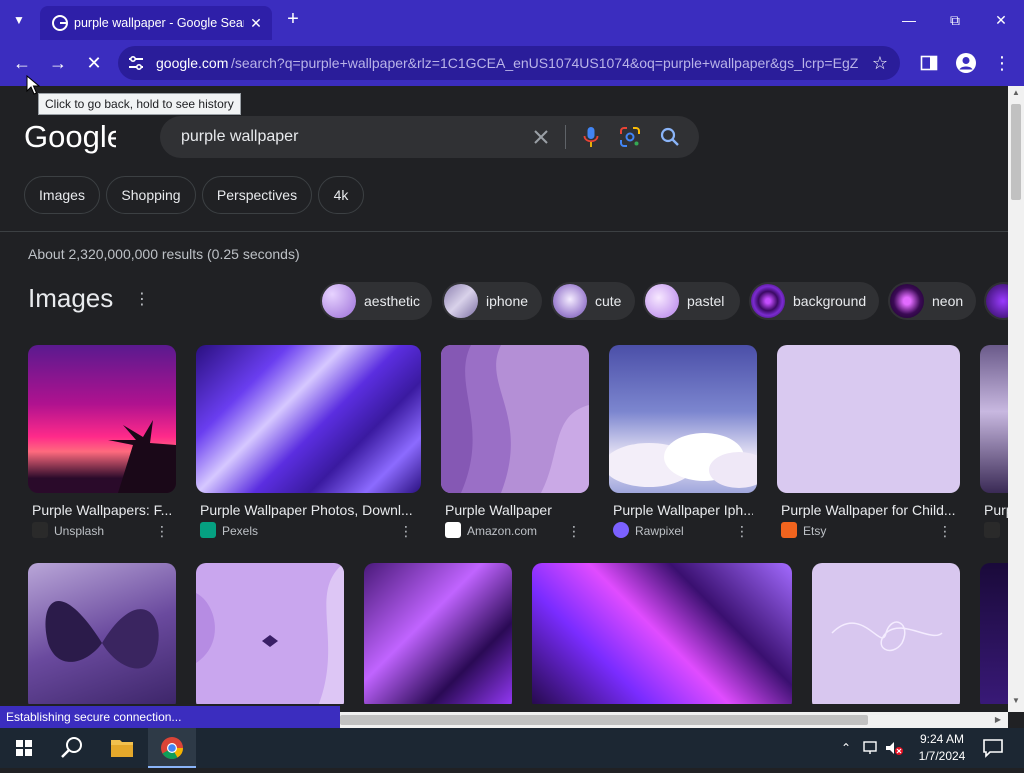 The image size is (1024, 773). Describe the element at coordinates (1016, 93) in the screenshot. I see `scroll-up-arrow-icon: ▲` at that location.